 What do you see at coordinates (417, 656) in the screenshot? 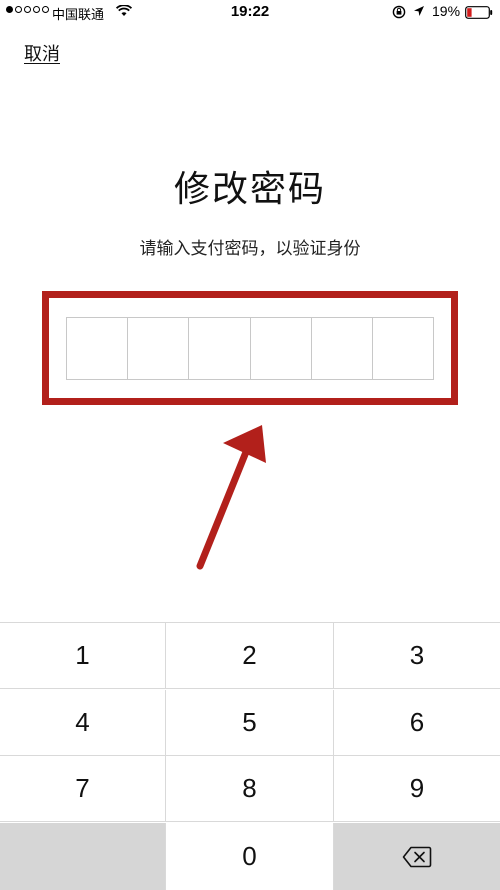
I see `key-3: 3` at bounding box center [417, 656].